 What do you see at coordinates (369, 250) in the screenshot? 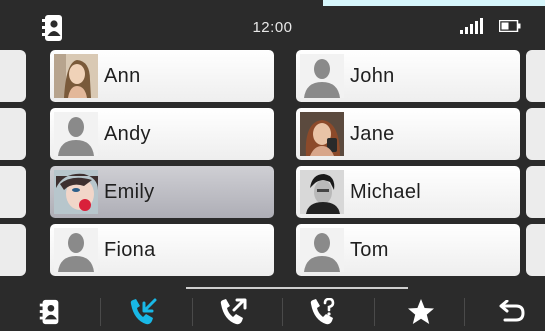
I see `contact-name: Tom` at bounding box center [369, 250].